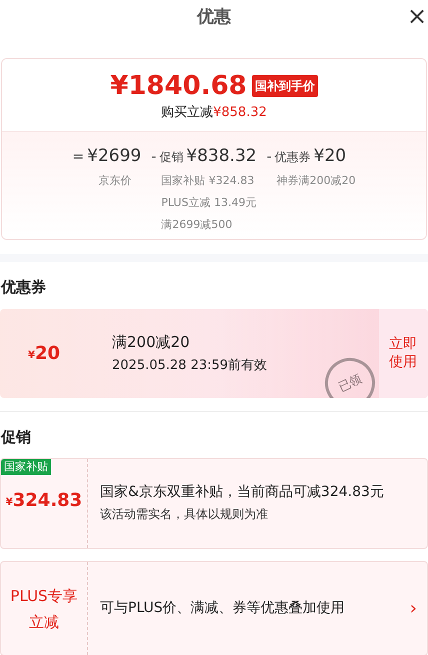 Image resolution: width=428 pixels, height=655 pixels. What do you see at coordinates (316, 180) in the screenshot?
I see `breakdown-note: 神券满200减20` at bounding box center [316, 180].